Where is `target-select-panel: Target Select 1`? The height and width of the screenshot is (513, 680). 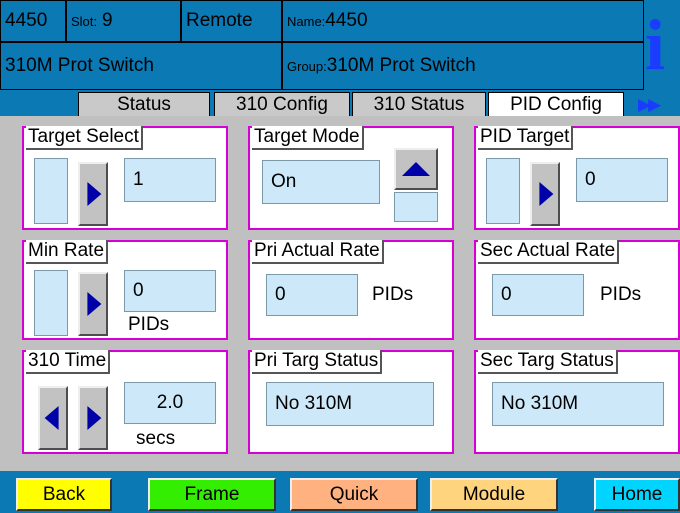 target-select-panel: Target Select 1 is located at coordinates (125, 178).